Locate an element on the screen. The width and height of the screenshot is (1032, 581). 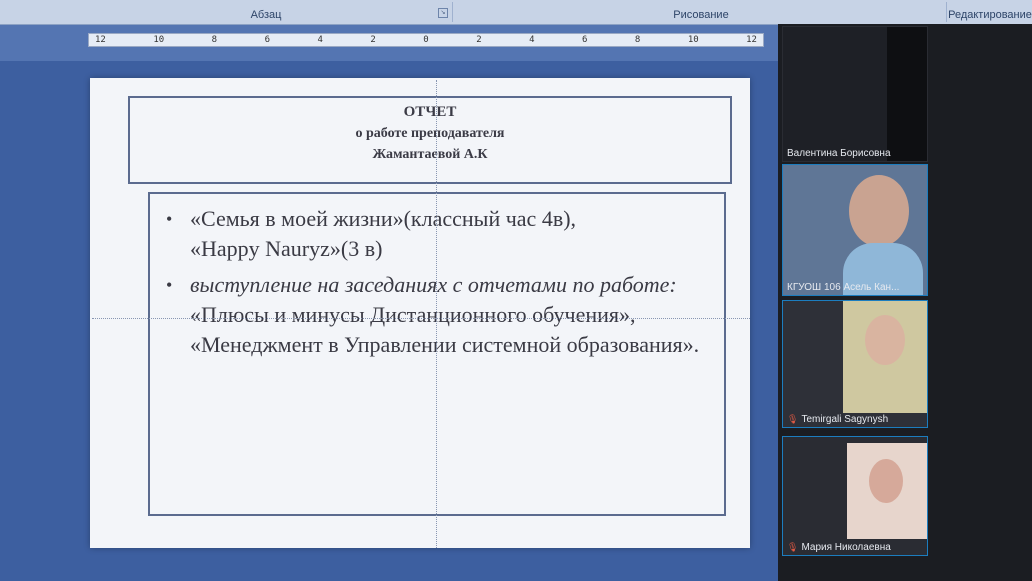
participant-tile: 🎙 Temirgali Sagynysh is located at coordinates (855, 364).